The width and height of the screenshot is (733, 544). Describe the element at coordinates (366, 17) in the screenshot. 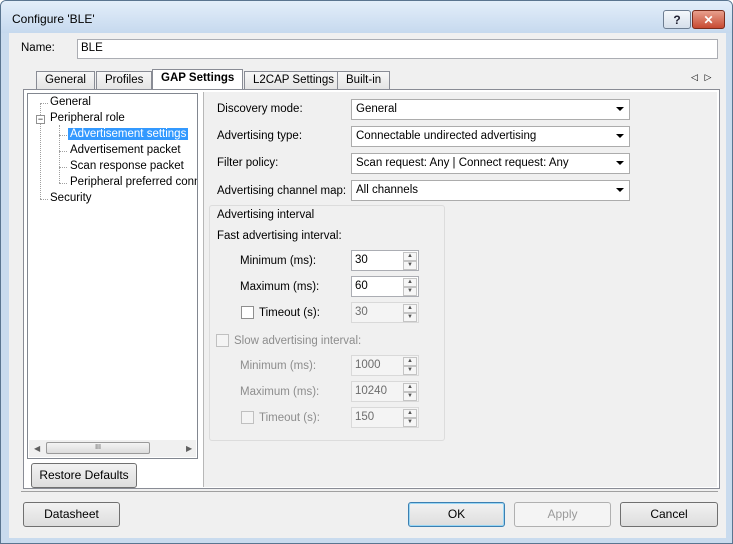

I see `title-bar: Configure 'BLE' ? ✕` at that location.